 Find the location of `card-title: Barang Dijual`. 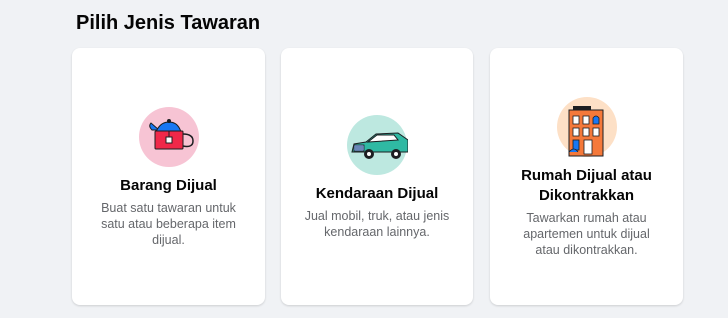

card-title: Barang Dijual is located at coordinates (168, 185).